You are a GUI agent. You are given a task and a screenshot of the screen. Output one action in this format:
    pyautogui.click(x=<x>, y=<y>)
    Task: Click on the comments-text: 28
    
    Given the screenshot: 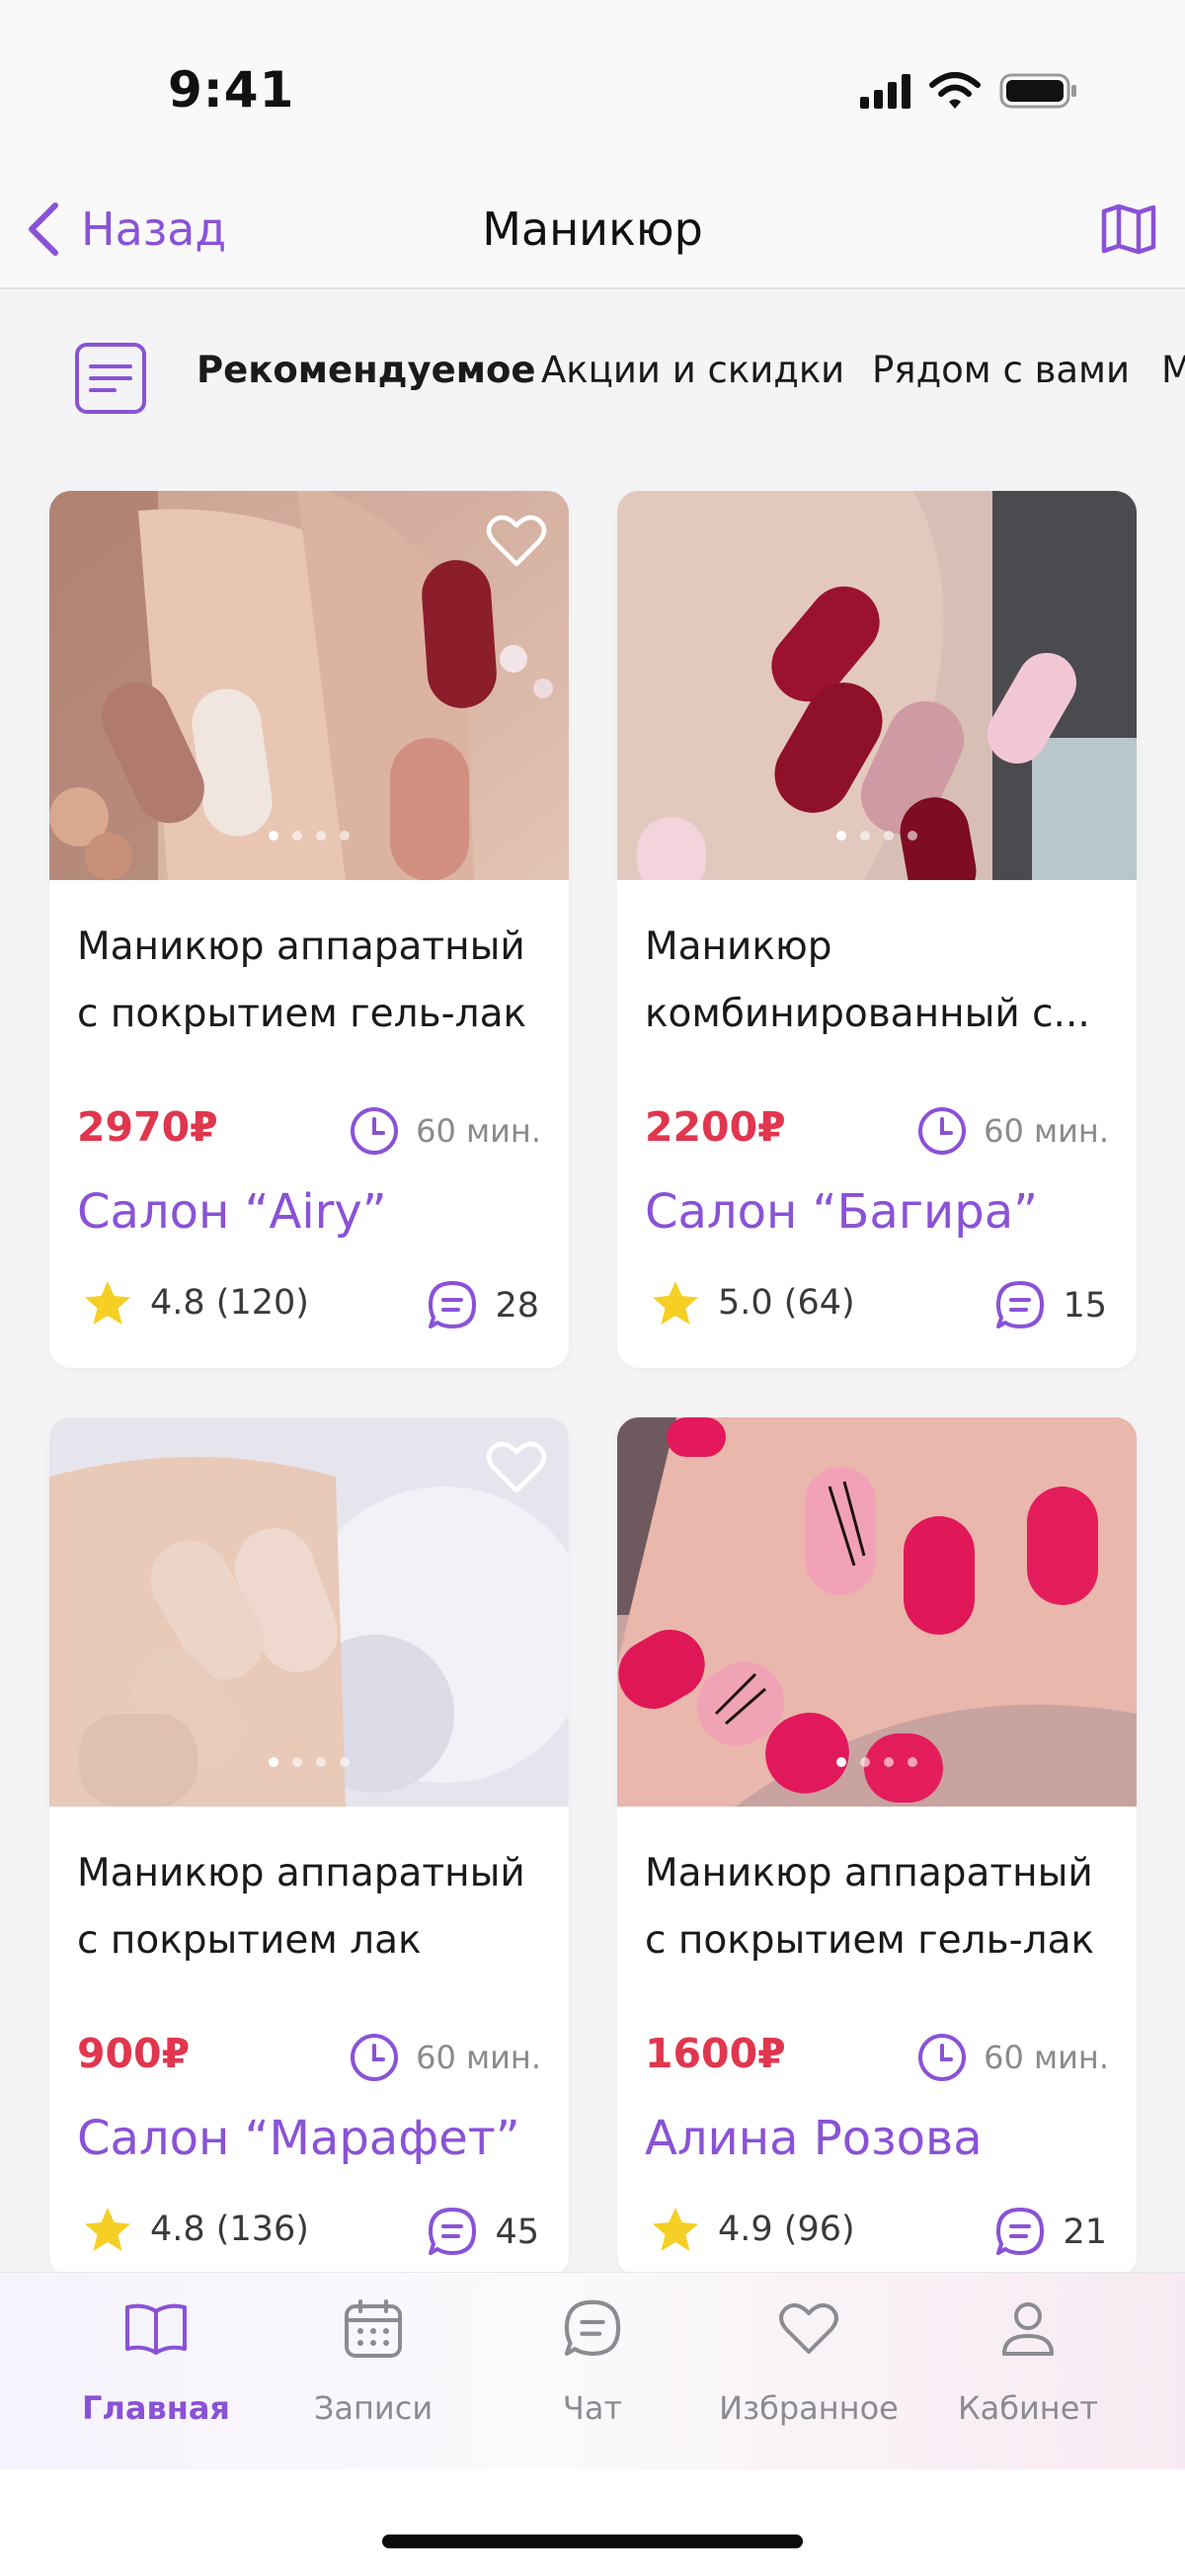 What is the action you would take?
    pyautogui.click(x=517, y=1306)
    